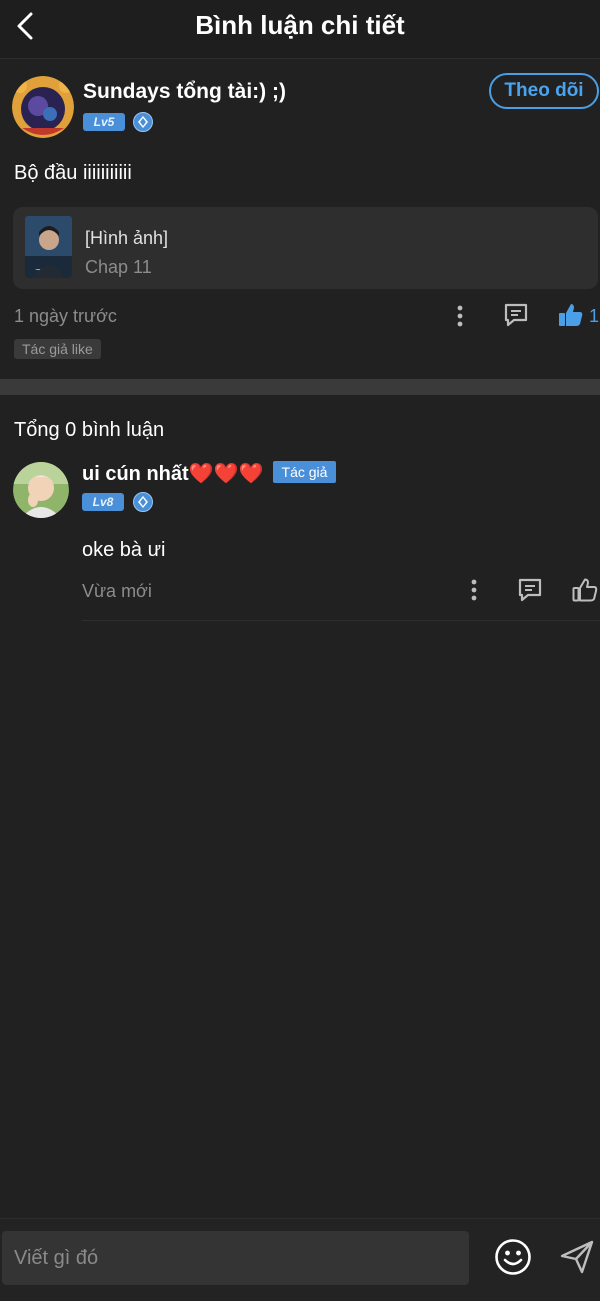  I want to click on reply-author-level-badge: Lv8, so click(103, 502).